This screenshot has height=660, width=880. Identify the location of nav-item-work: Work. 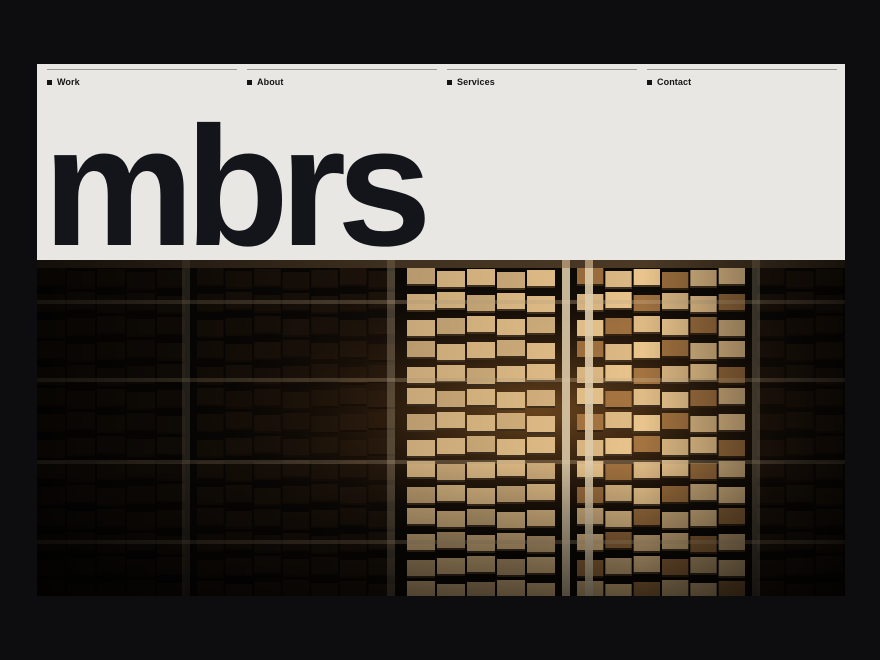
(142, 79).